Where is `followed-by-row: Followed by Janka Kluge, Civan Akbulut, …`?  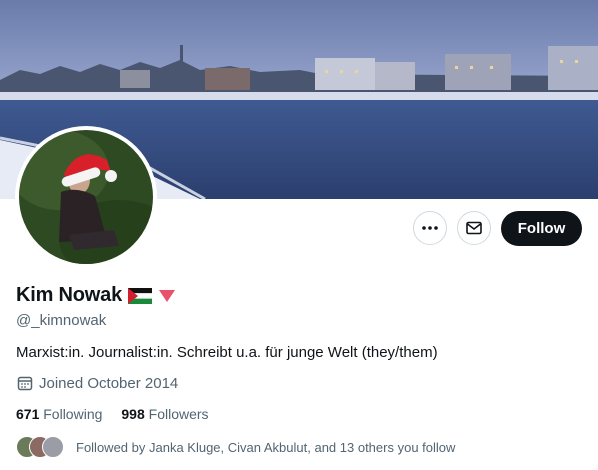
followed-by-row: Followed by Janka Kluge, Civan Akbulut, … is located at coordinates (235, 447).